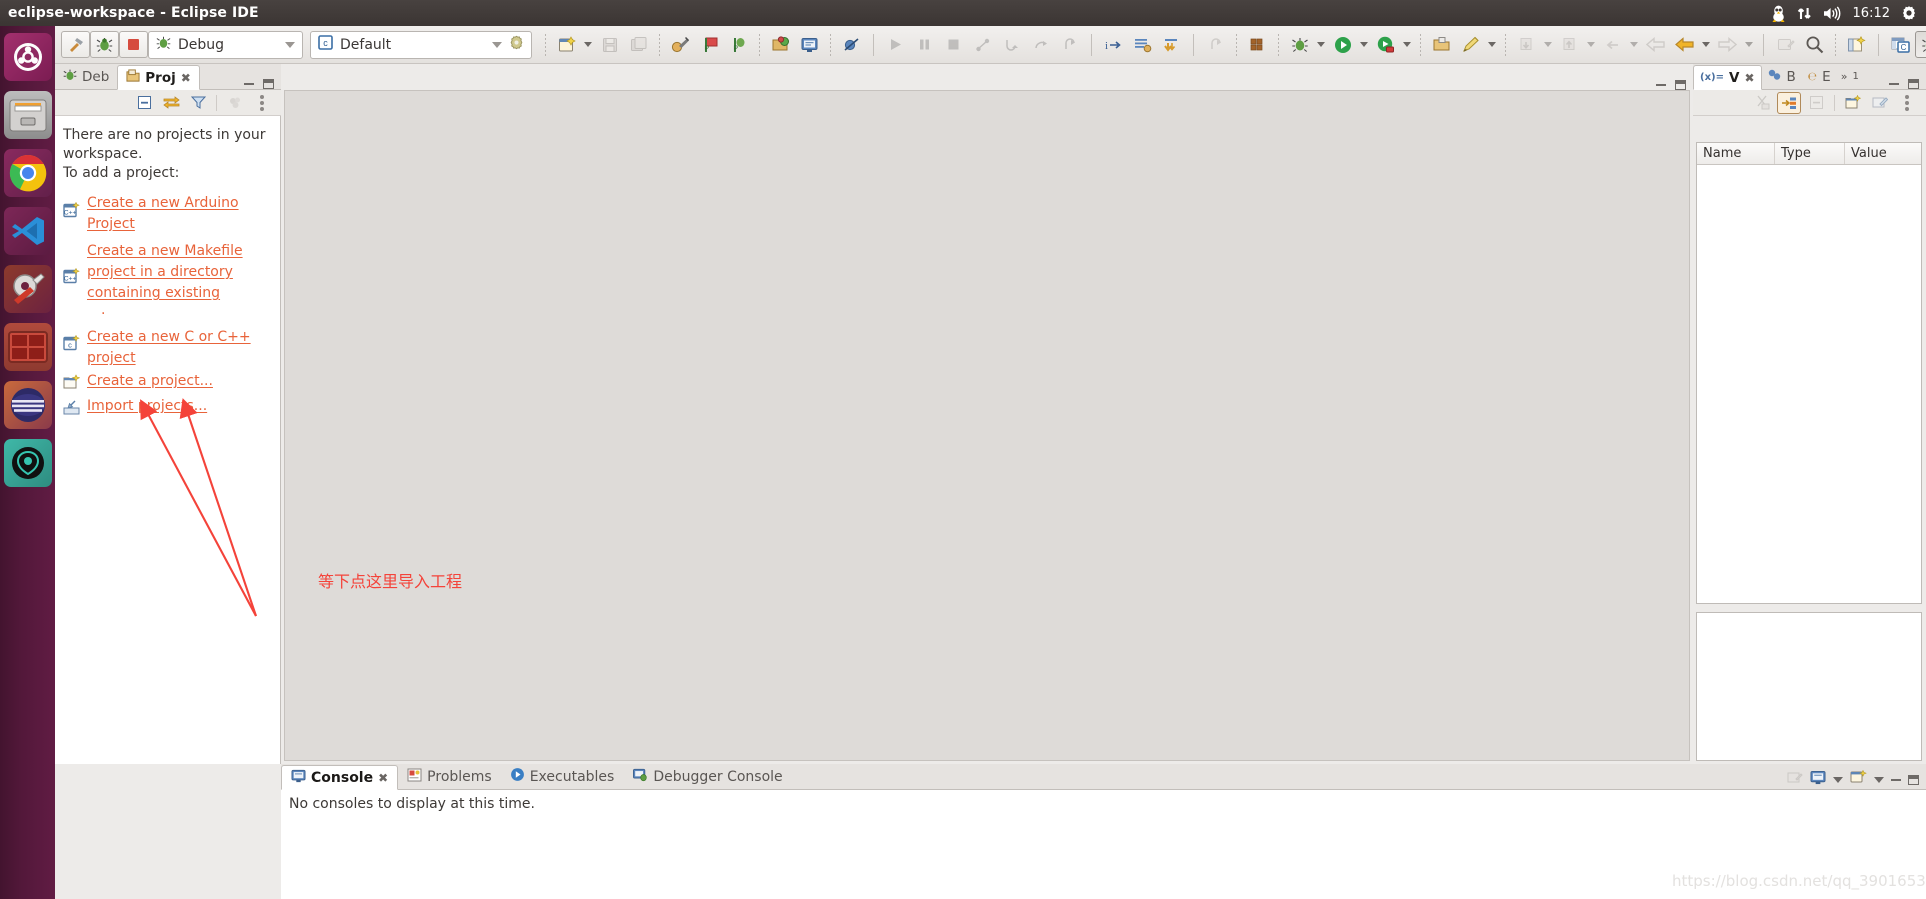 The image size is (1926, 899). Describe the element at coordinates (27, 57) in the screenshot. I see `launcher-item-ubuntu-dash-icon` at that location.